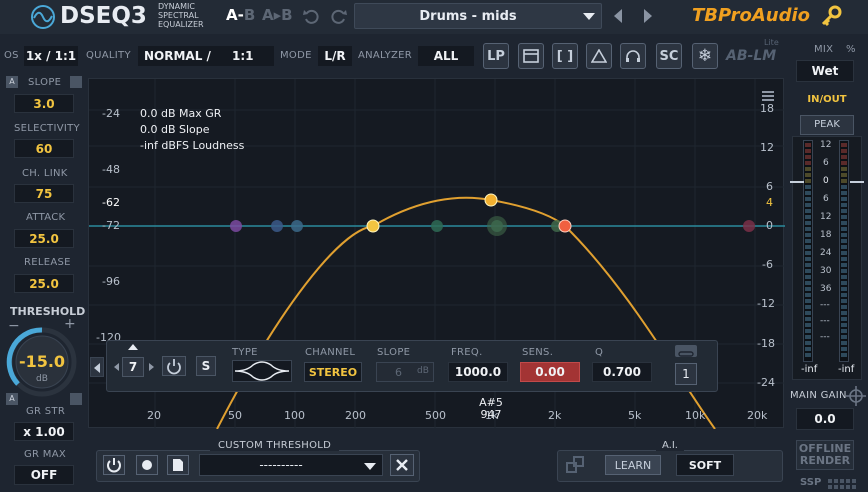 The image size is (868, 492). What do you see at coordinates (851, 49) in the screenshot?
I see `mix-pct-toggle: %` at bounding box center [851, 49].